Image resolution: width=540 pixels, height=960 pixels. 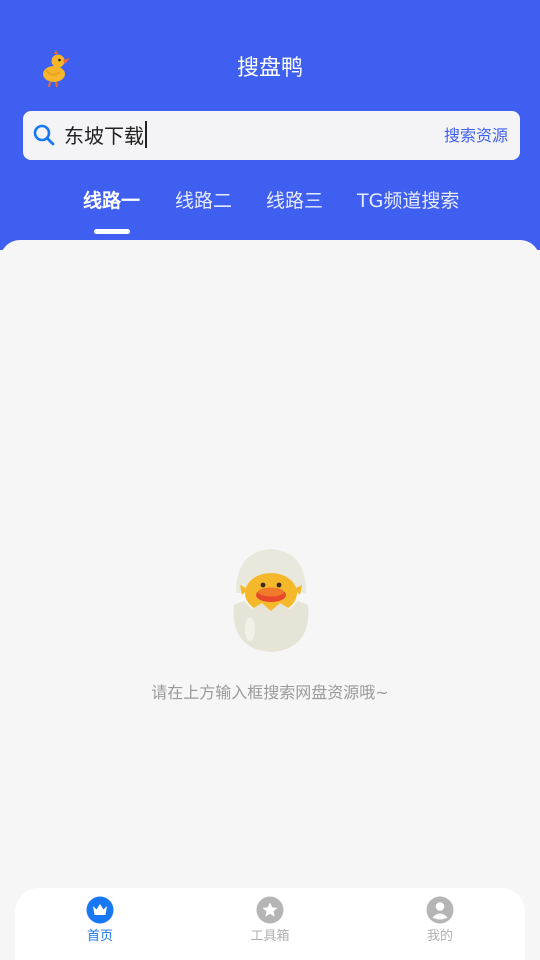 I want to click on active-tab-indicator, so click(x=112, y=231).